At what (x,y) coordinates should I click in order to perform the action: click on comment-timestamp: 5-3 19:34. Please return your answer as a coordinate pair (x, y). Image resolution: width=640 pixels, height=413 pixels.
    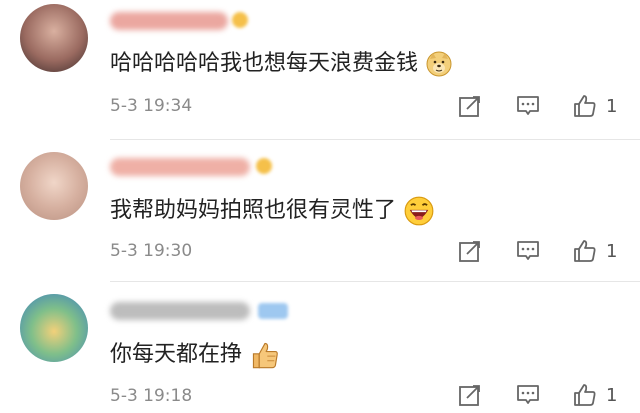
    Looking at the image, I should click on (151, 106).